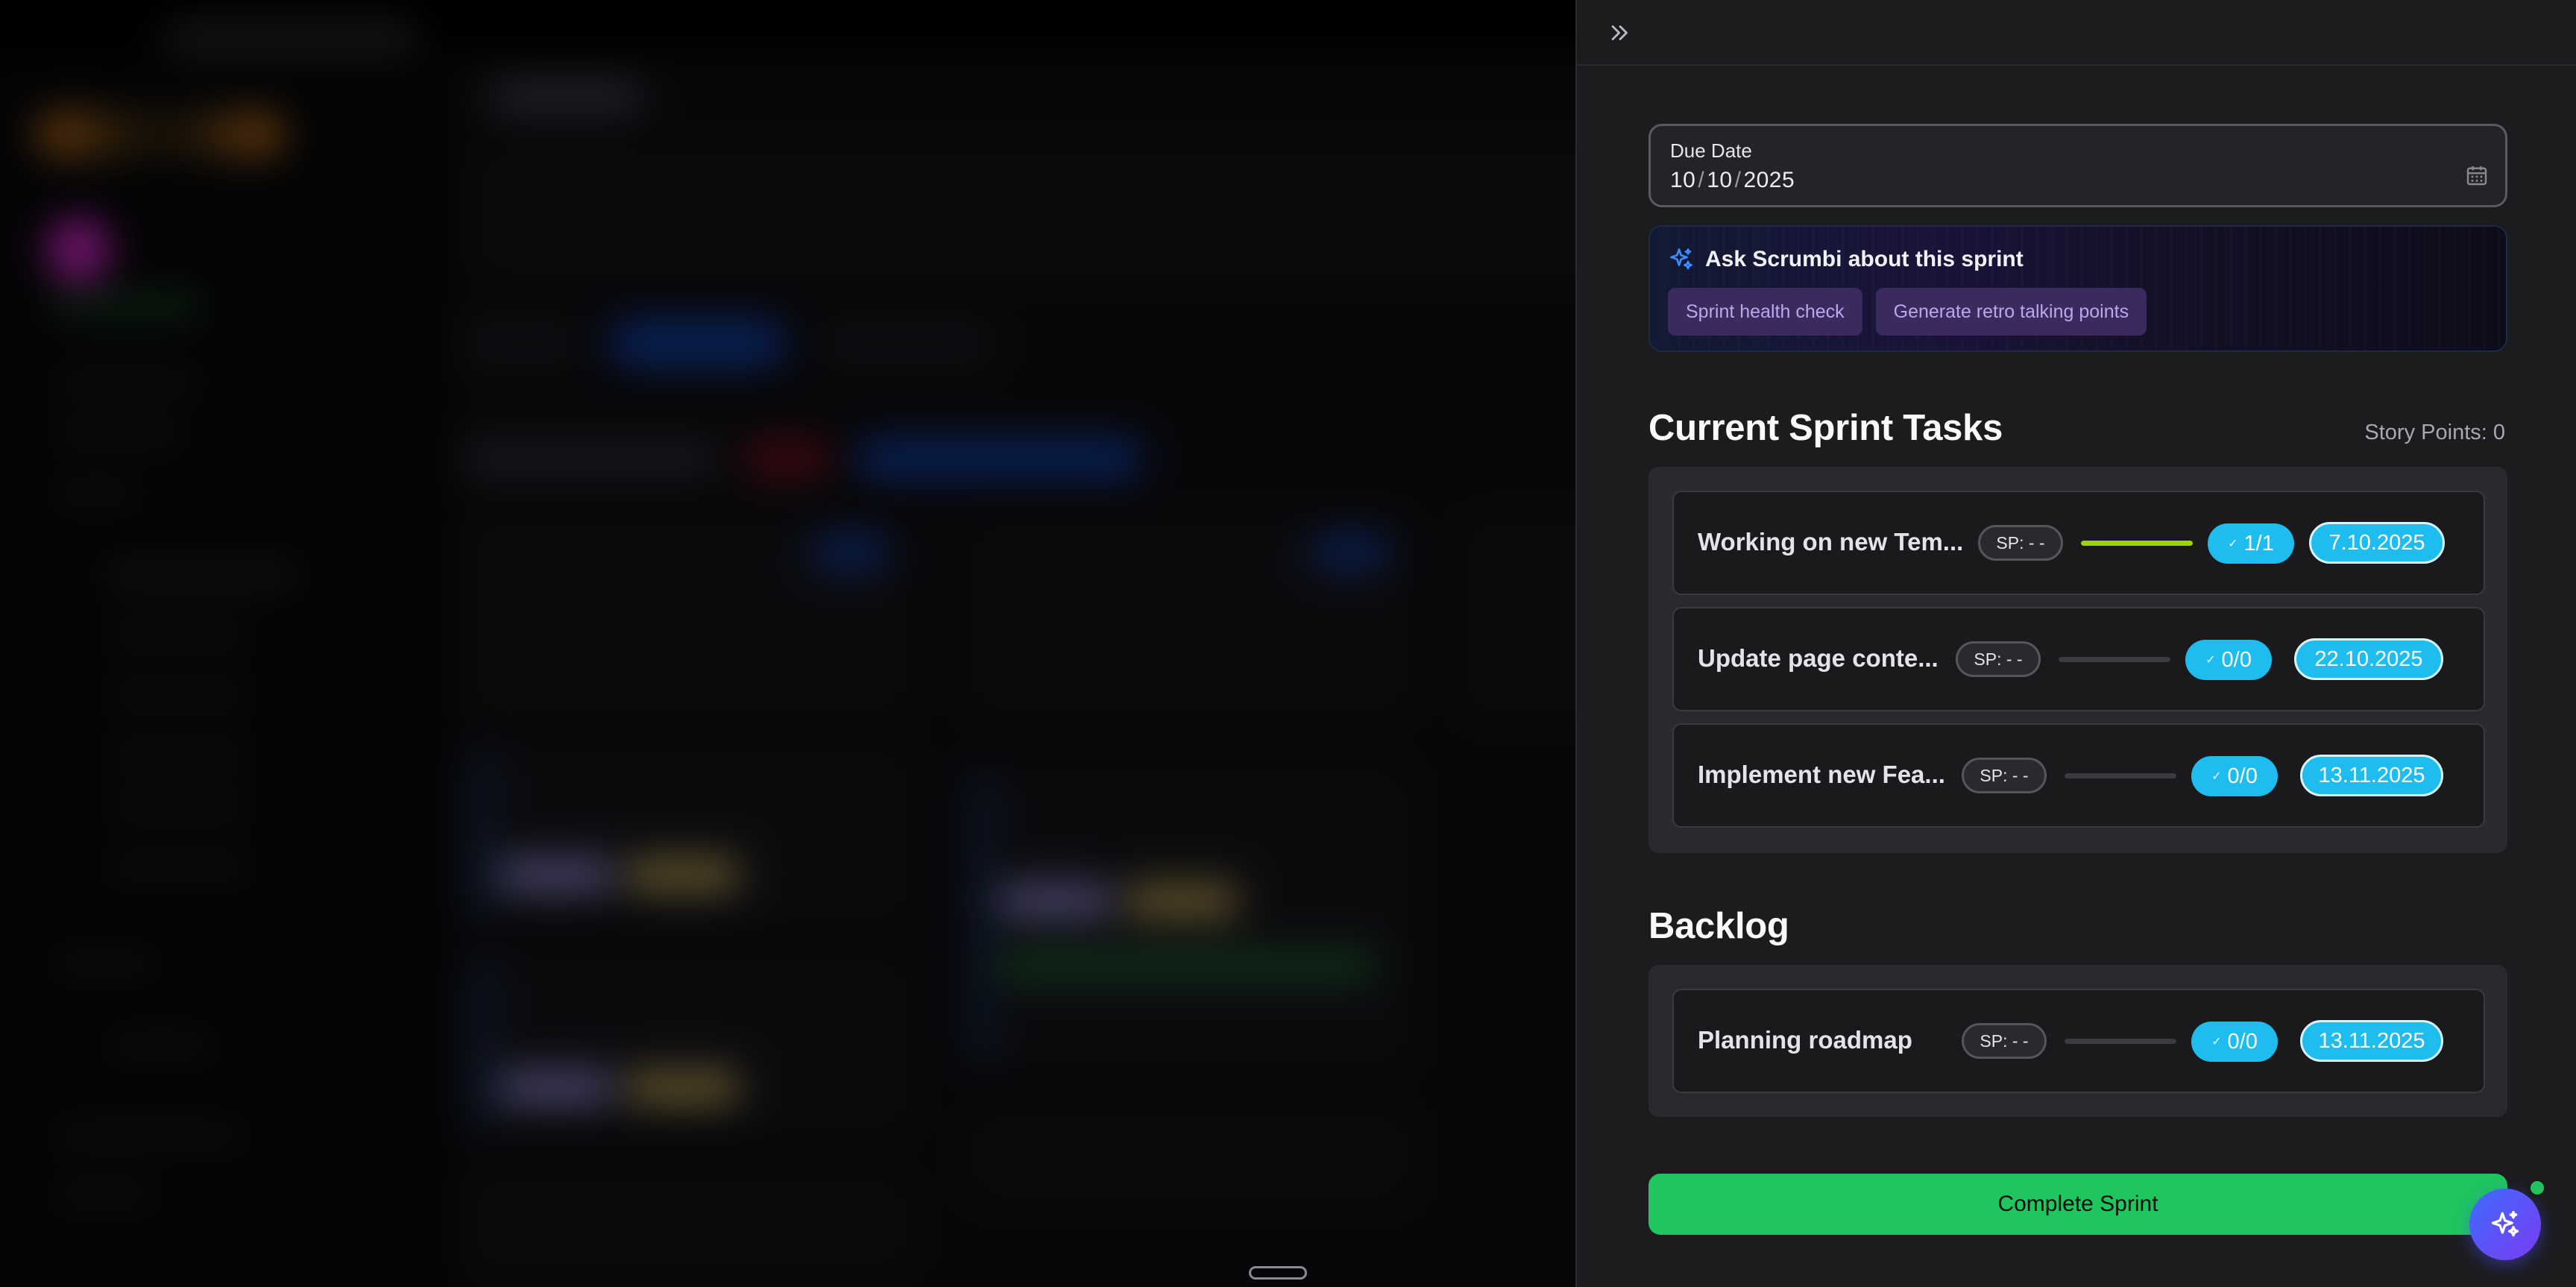 The width and height of the screenshot is (2576, 1287). Describe the element at coordinates (1682, 180) in the screenshot. I see `due-date-day: 10` at that location.